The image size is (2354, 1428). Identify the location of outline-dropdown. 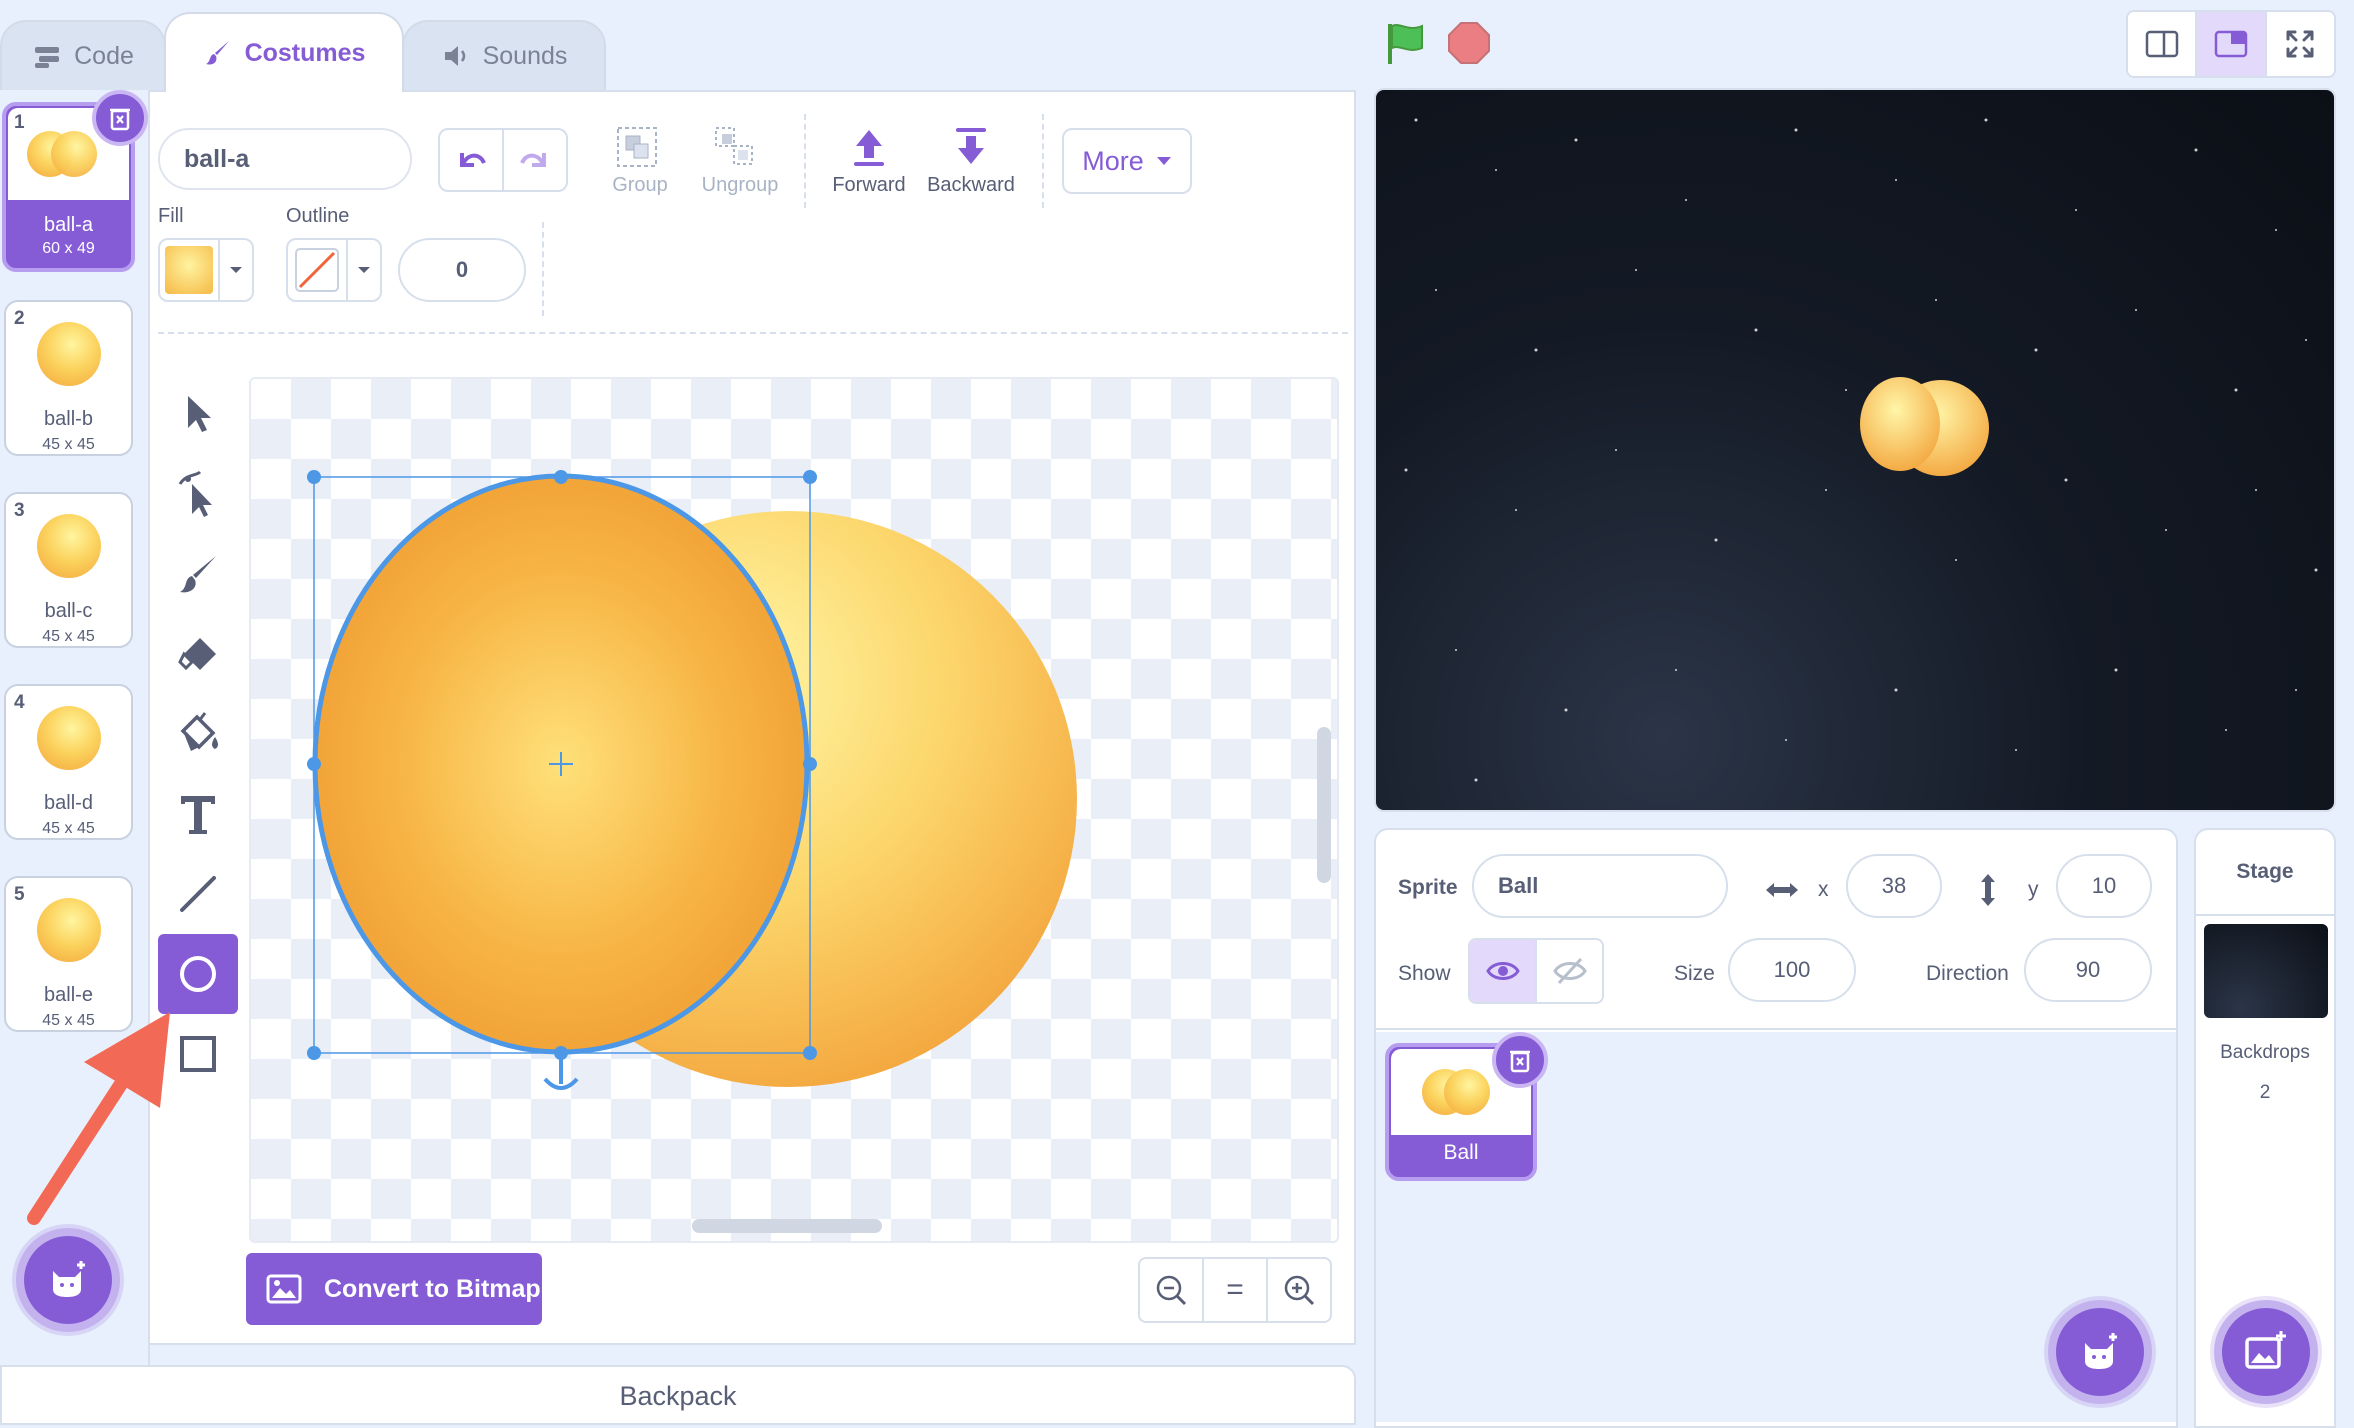
(364, 270).